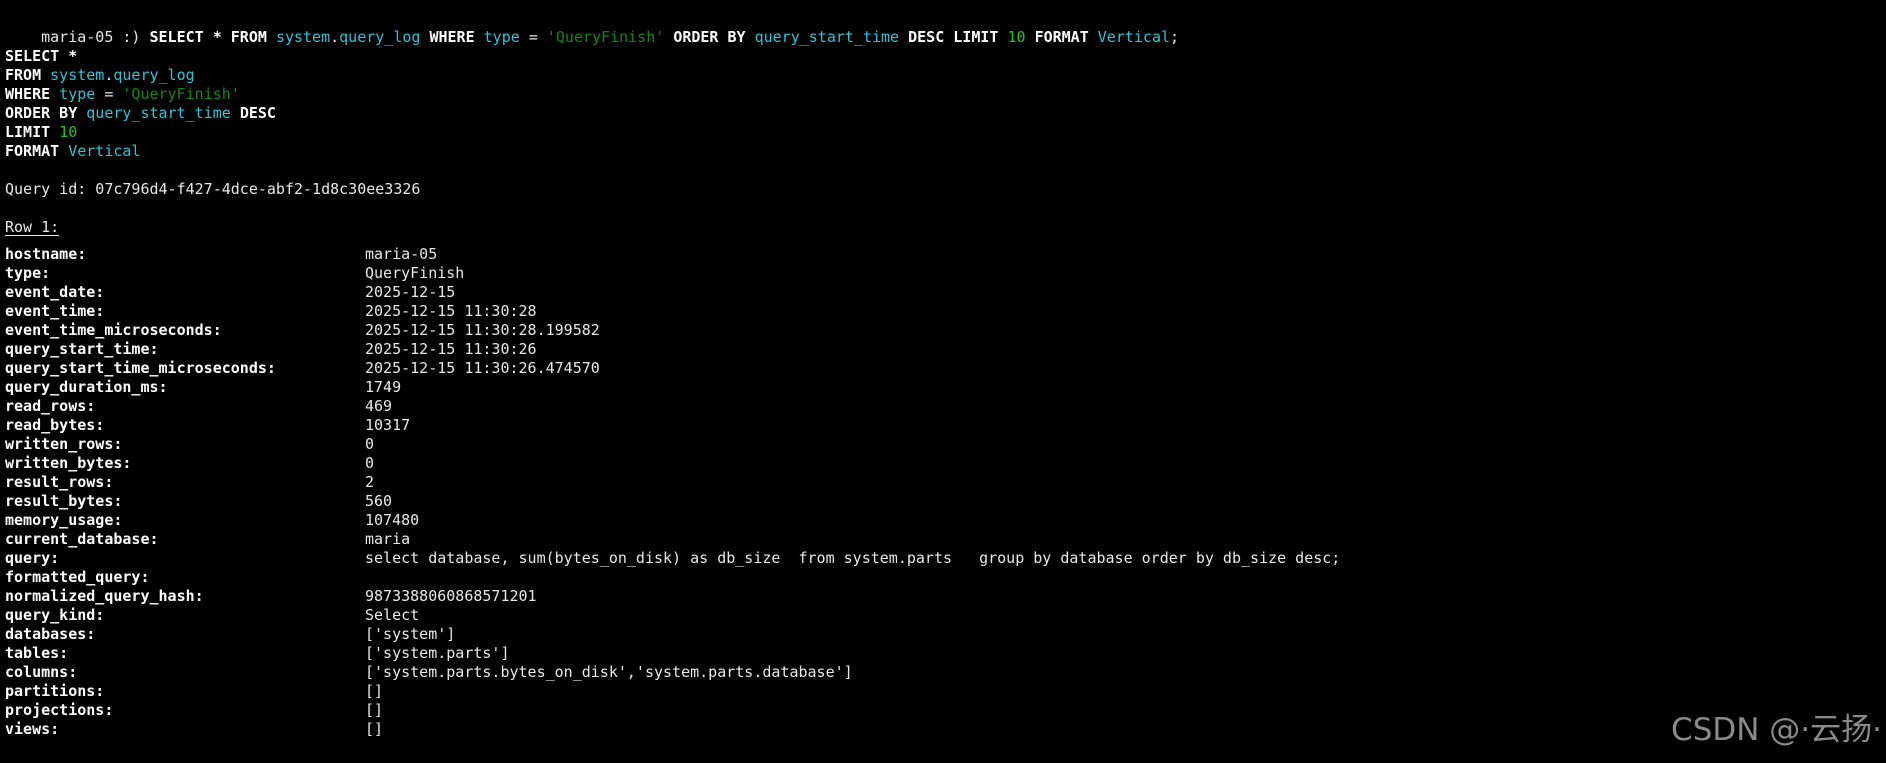 The image size is (1886, 763). I want to click on field-row: memory_usage: 107480, so click(945, 520).